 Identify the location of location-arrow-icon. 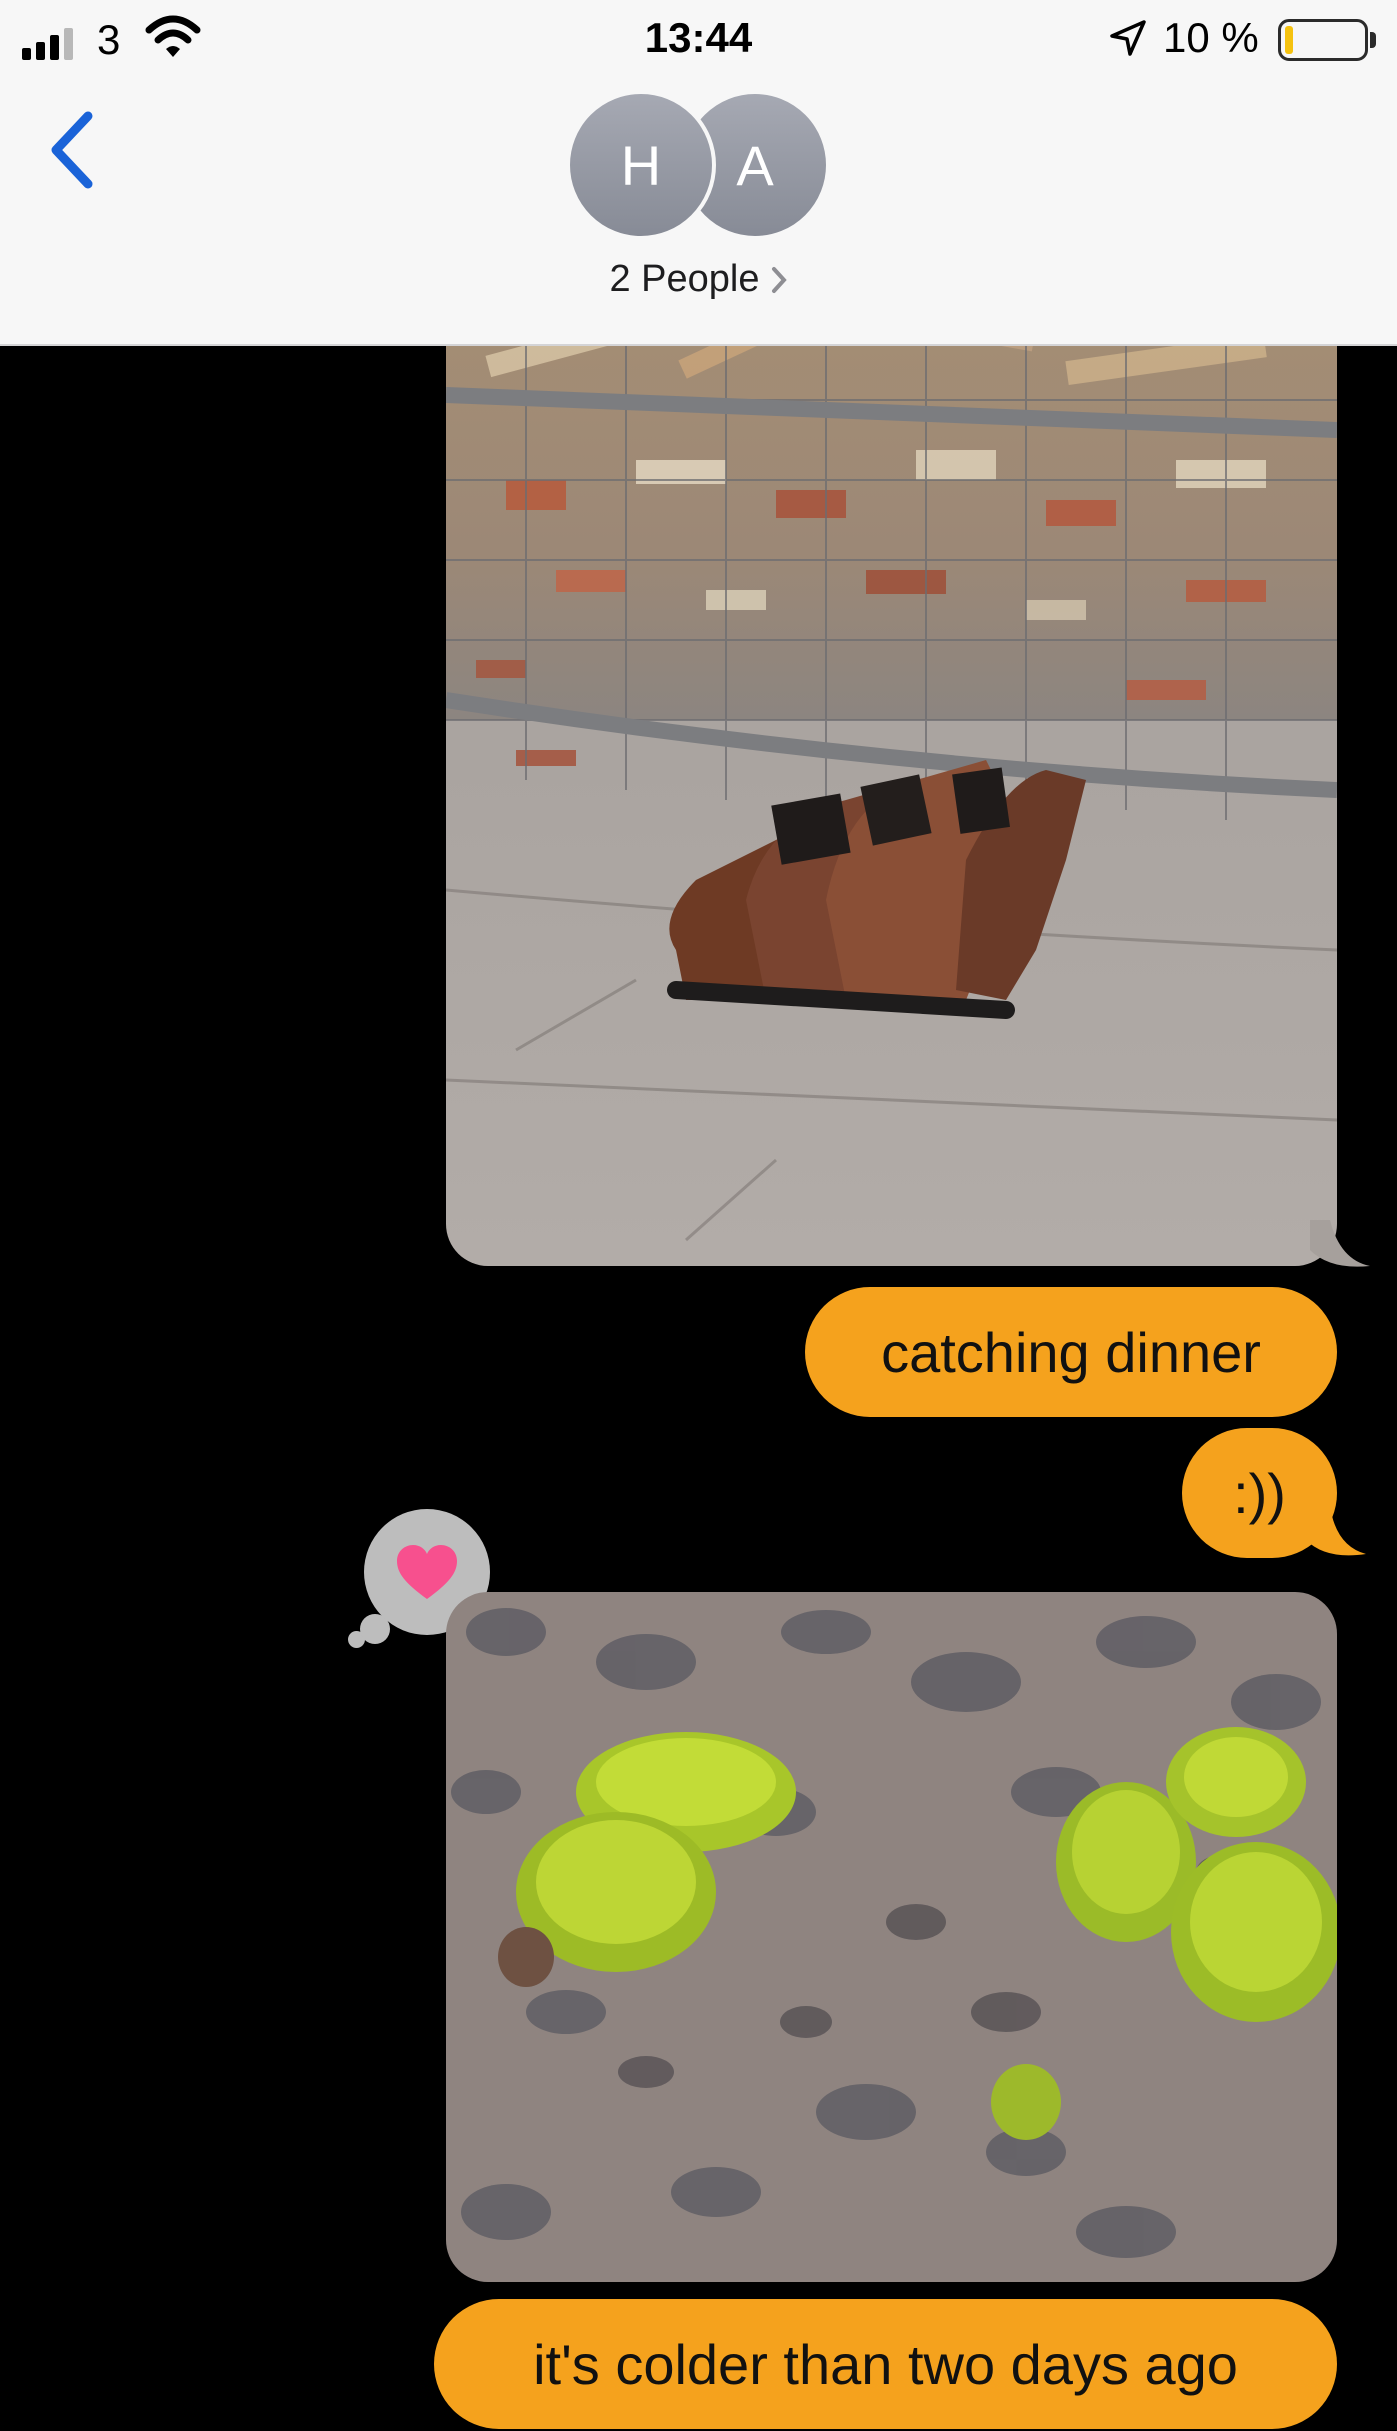
(1128, 38).